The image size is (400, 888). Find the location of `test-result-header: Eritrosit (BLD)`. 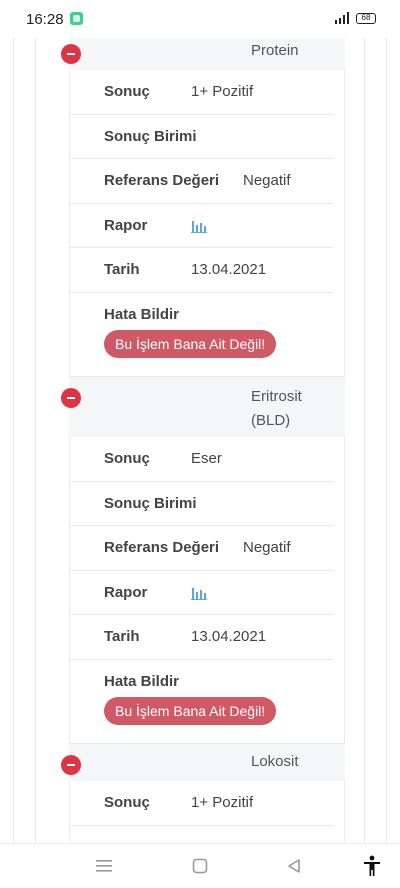

test-result-header: Eritrosit (BLD) is located at coordinates (203, 406).